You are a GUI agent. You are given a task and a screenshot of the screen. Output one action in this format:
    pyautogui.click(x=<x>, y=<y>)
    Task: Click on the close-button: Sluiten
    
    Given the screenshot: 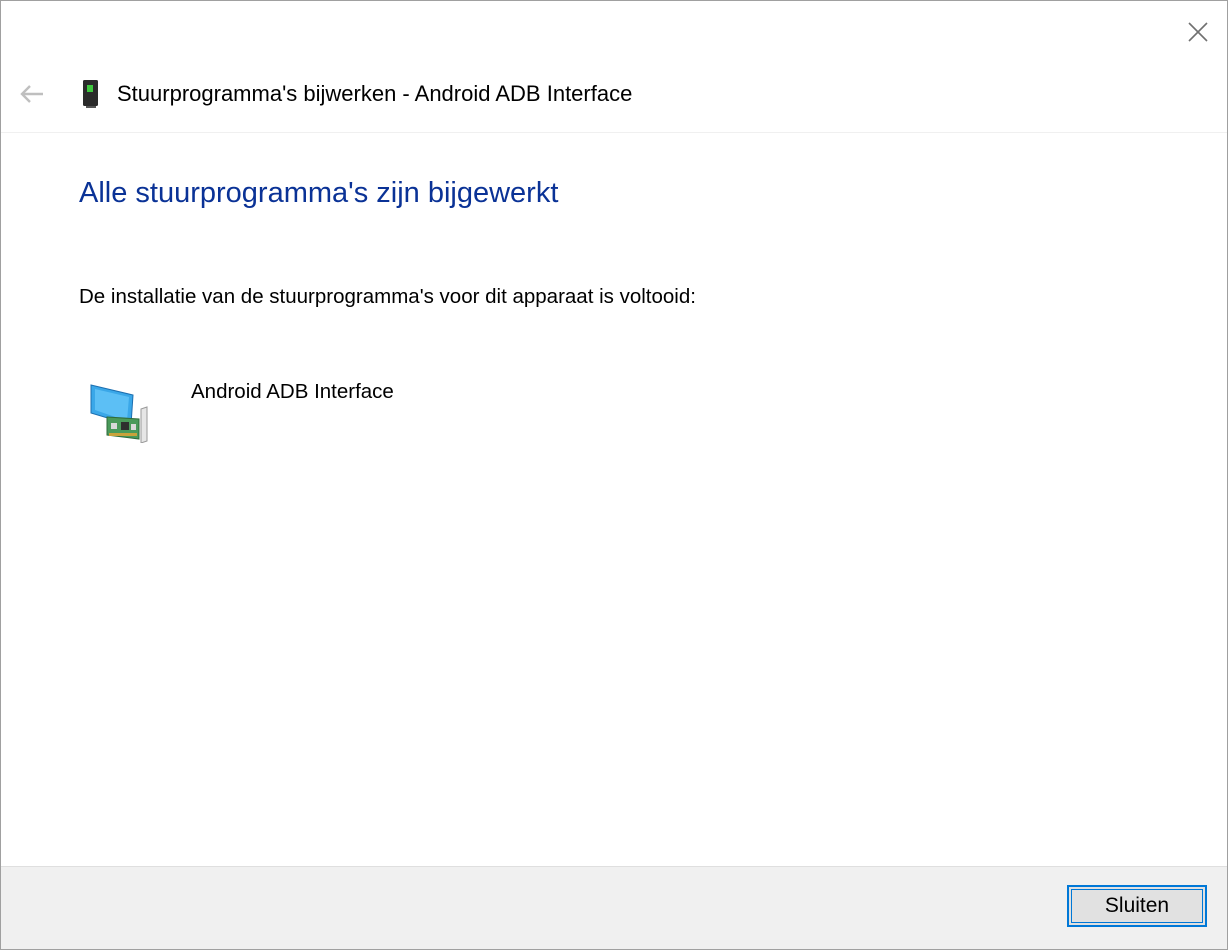 What is the action you would take?
    pyautogui.click(x=1137, y=906)
    